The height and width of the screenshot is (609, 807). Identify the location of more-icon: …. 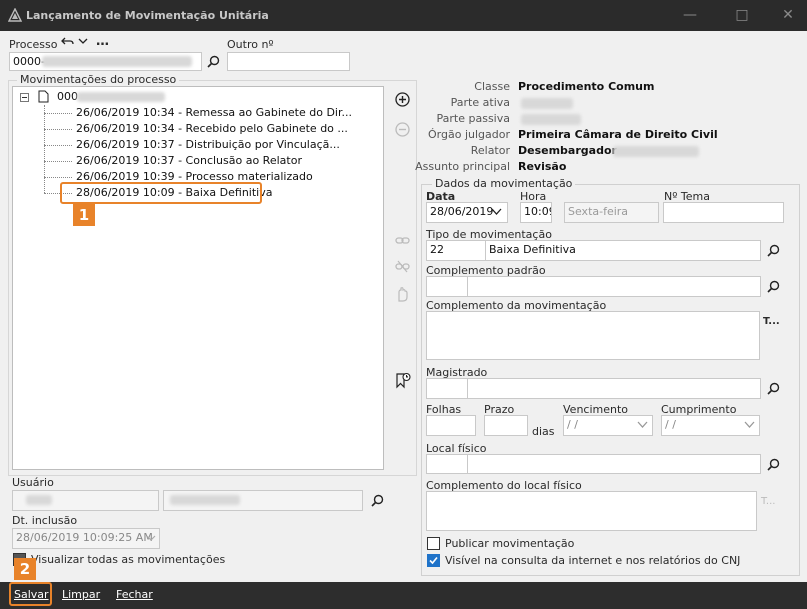
(102, 41).